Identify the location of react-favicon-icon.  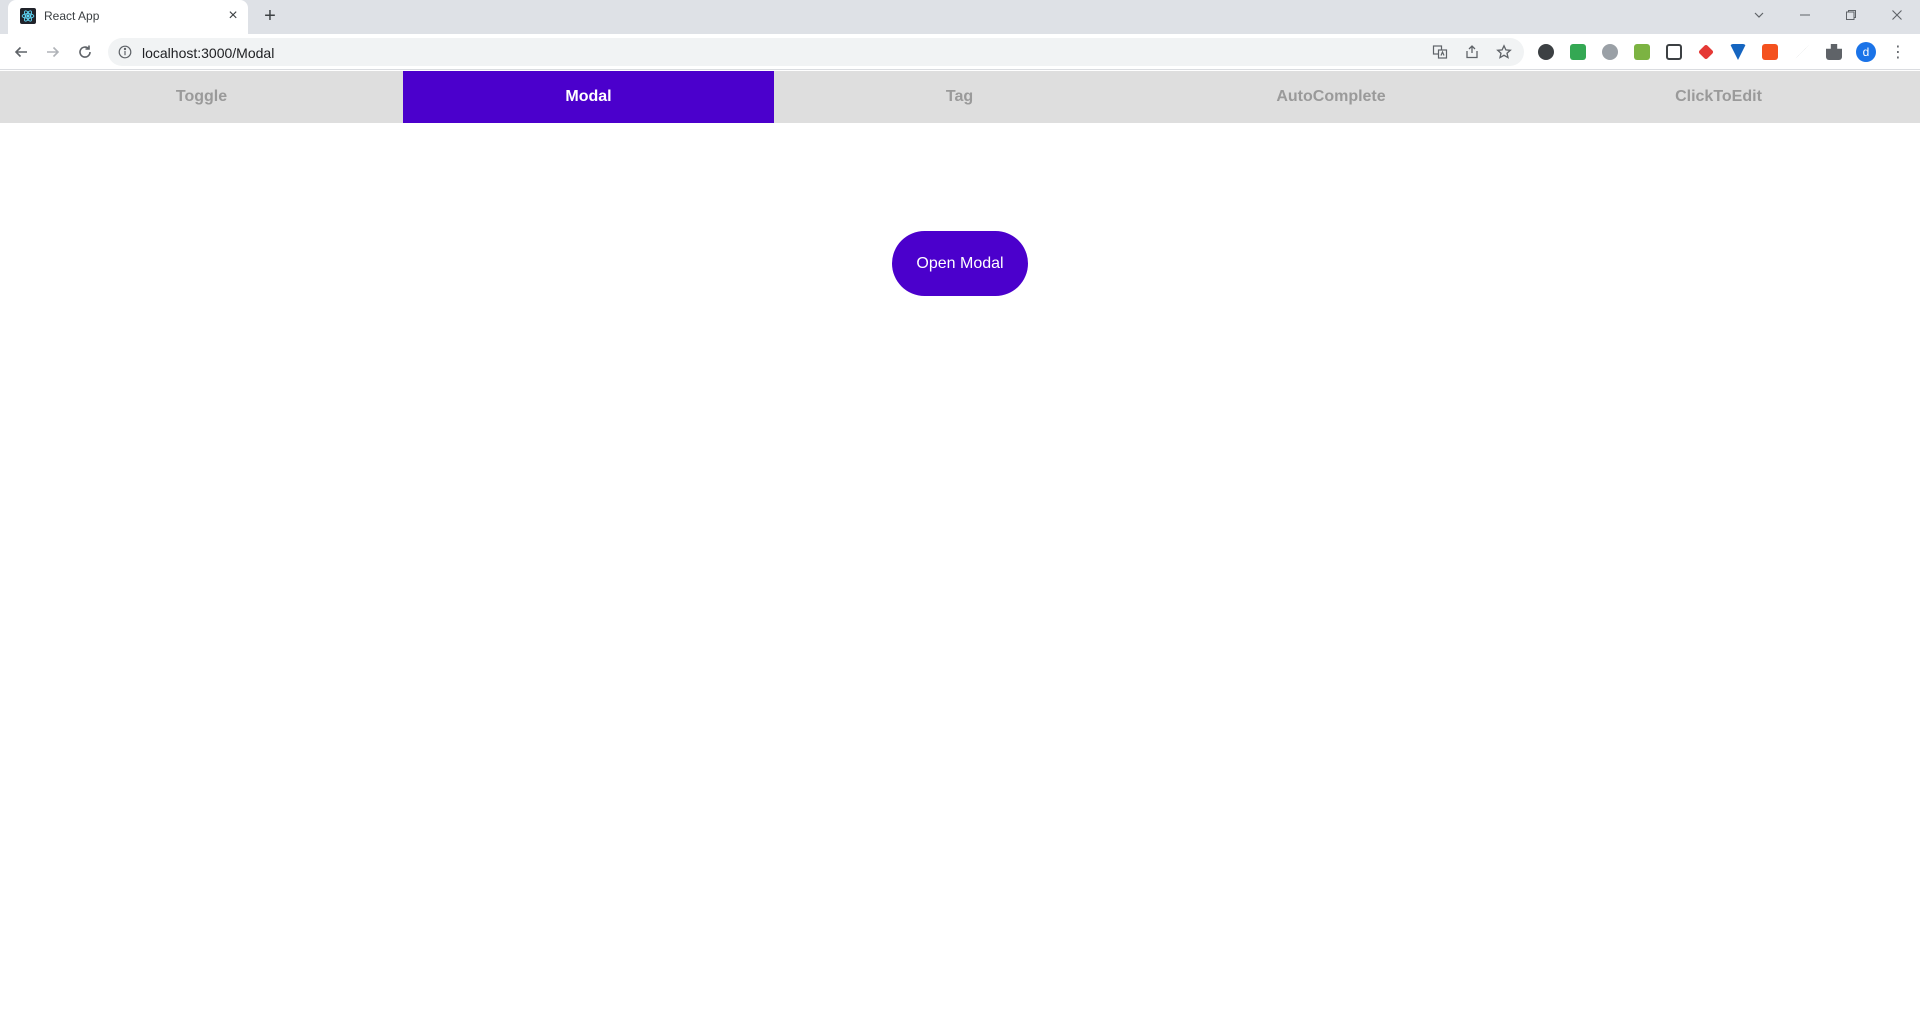
(28, 16).